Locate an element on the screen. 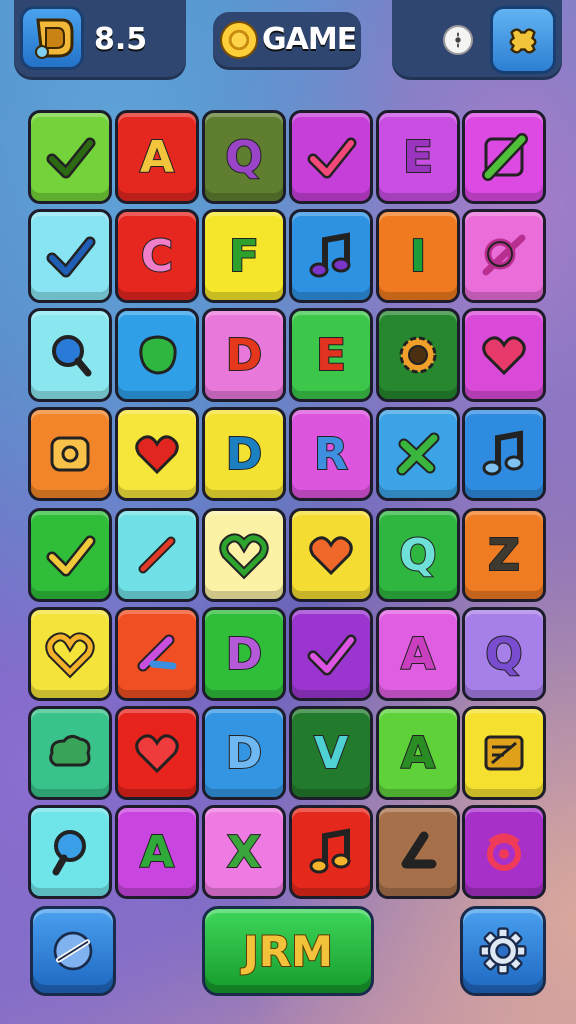 This screenshot has width=576, height=1024. slash-icon is located at coordinates (505, 157).